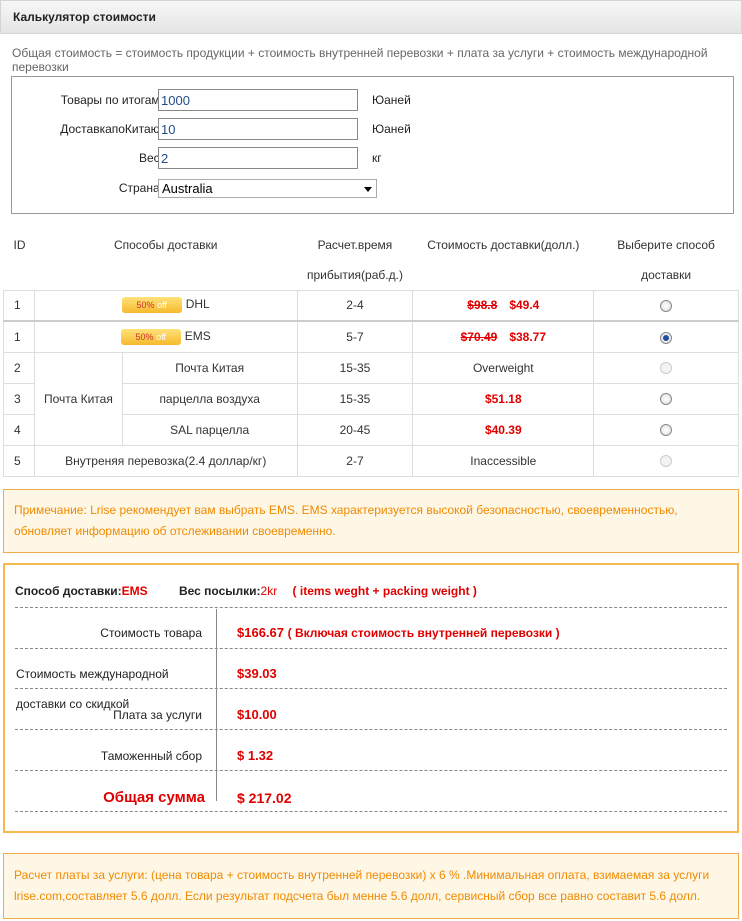 This screenshot has height=921, width=742. I want to click on method-cell: 50% off DHL, so click(165, 305).